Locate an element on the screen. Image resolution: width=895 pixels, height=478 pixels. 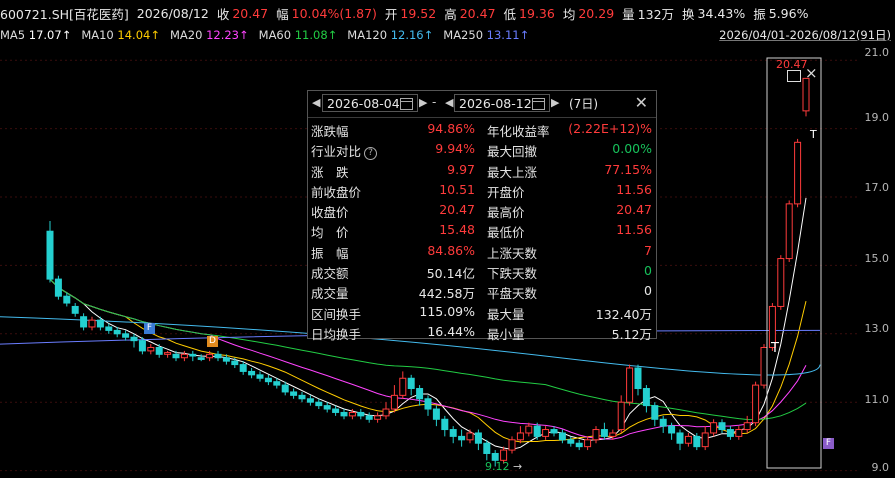
stat-label: 开盘价 is located at coordinates (506, 192).